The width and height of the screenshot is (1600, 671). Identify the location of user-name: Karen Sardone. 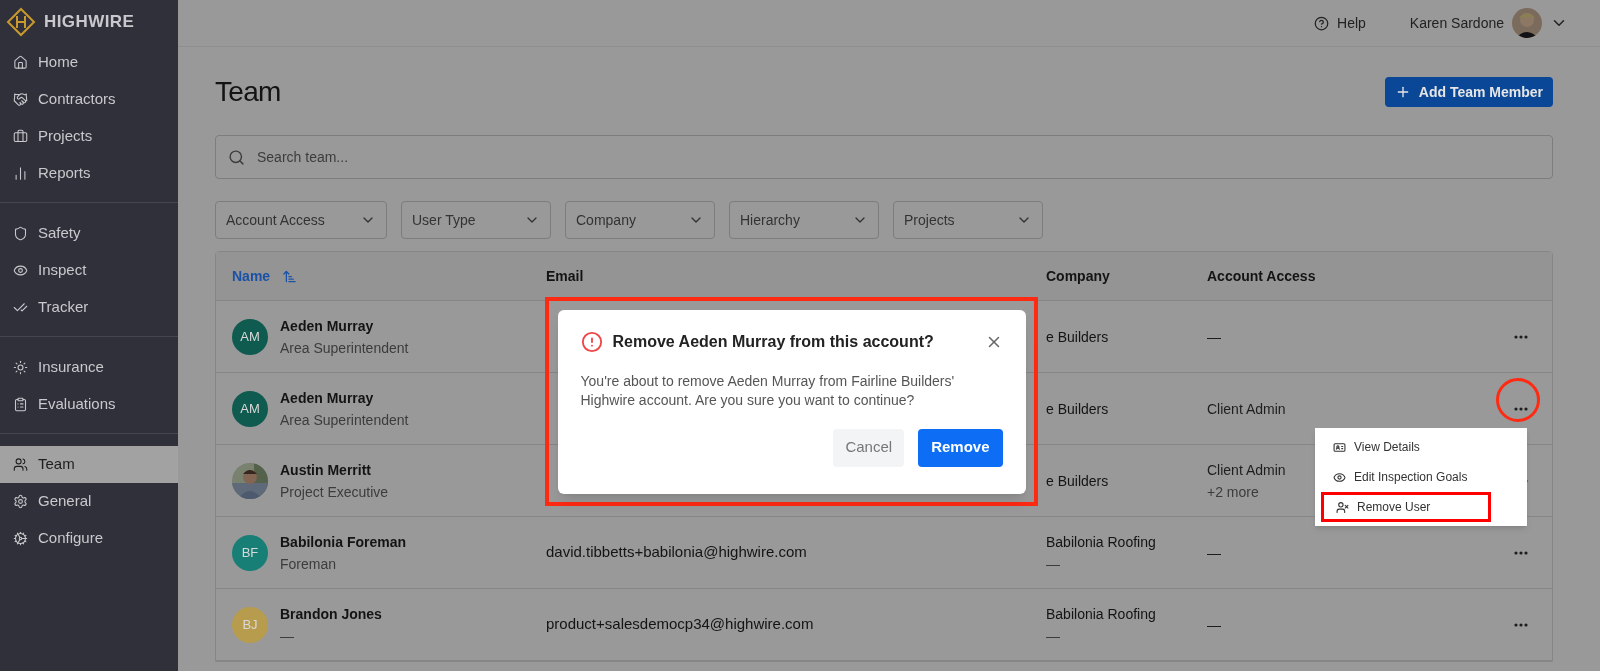
(1456, 23).